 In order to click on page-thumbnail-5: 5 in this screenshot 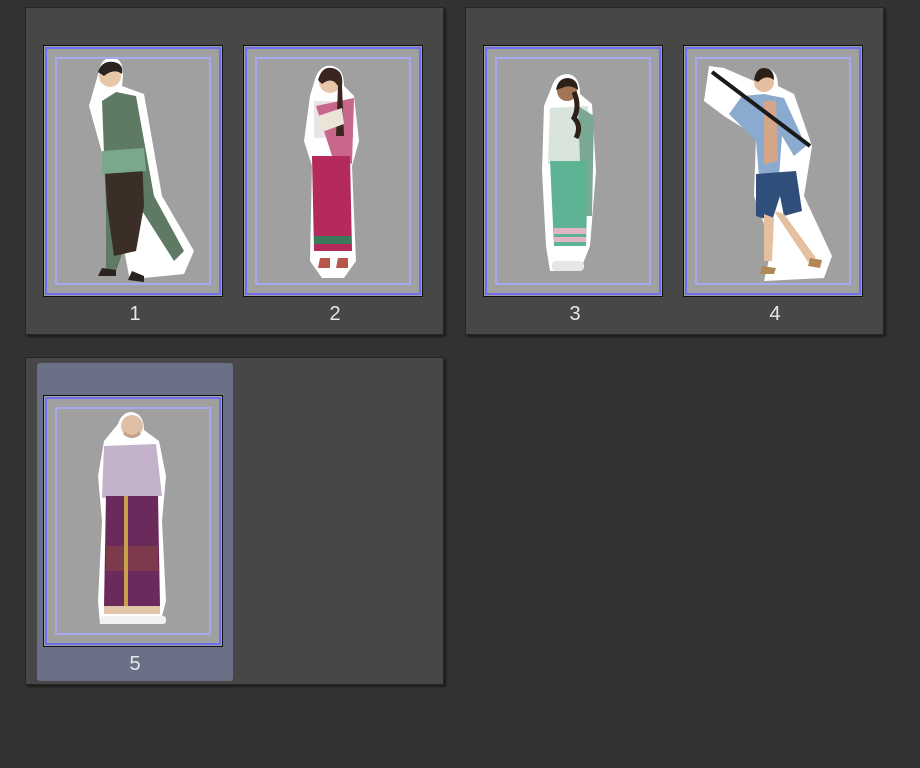, I will do `click(135, 522)`.